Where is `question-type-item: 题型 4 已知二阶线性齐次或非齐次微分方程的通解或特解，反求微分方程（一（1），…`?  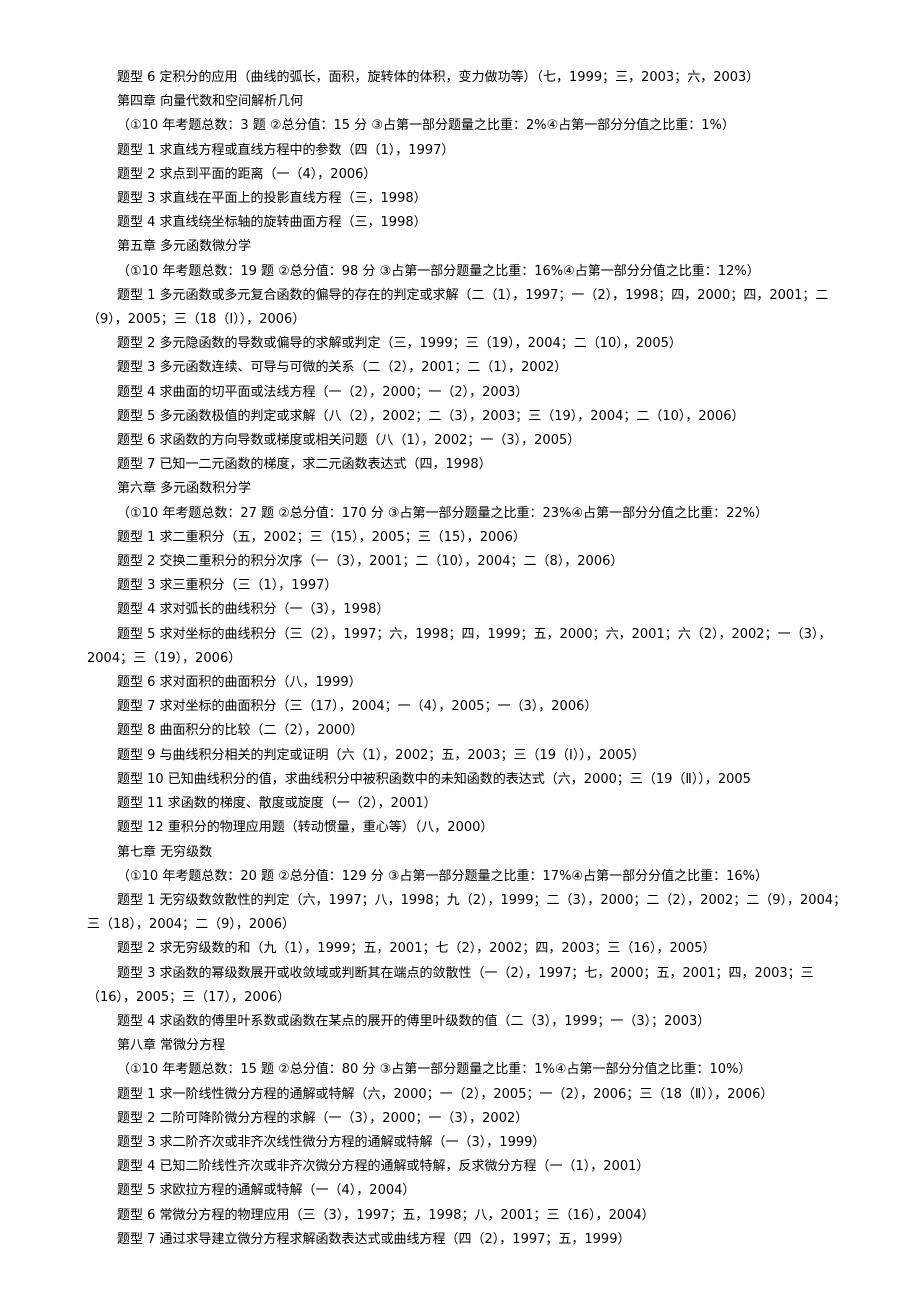 question-type-item: 题型 4 已知二阶线性齐次或非齐次微分方程的通解或特解，反求微分方程（一（1），… is located at coordinates (383, 1167).